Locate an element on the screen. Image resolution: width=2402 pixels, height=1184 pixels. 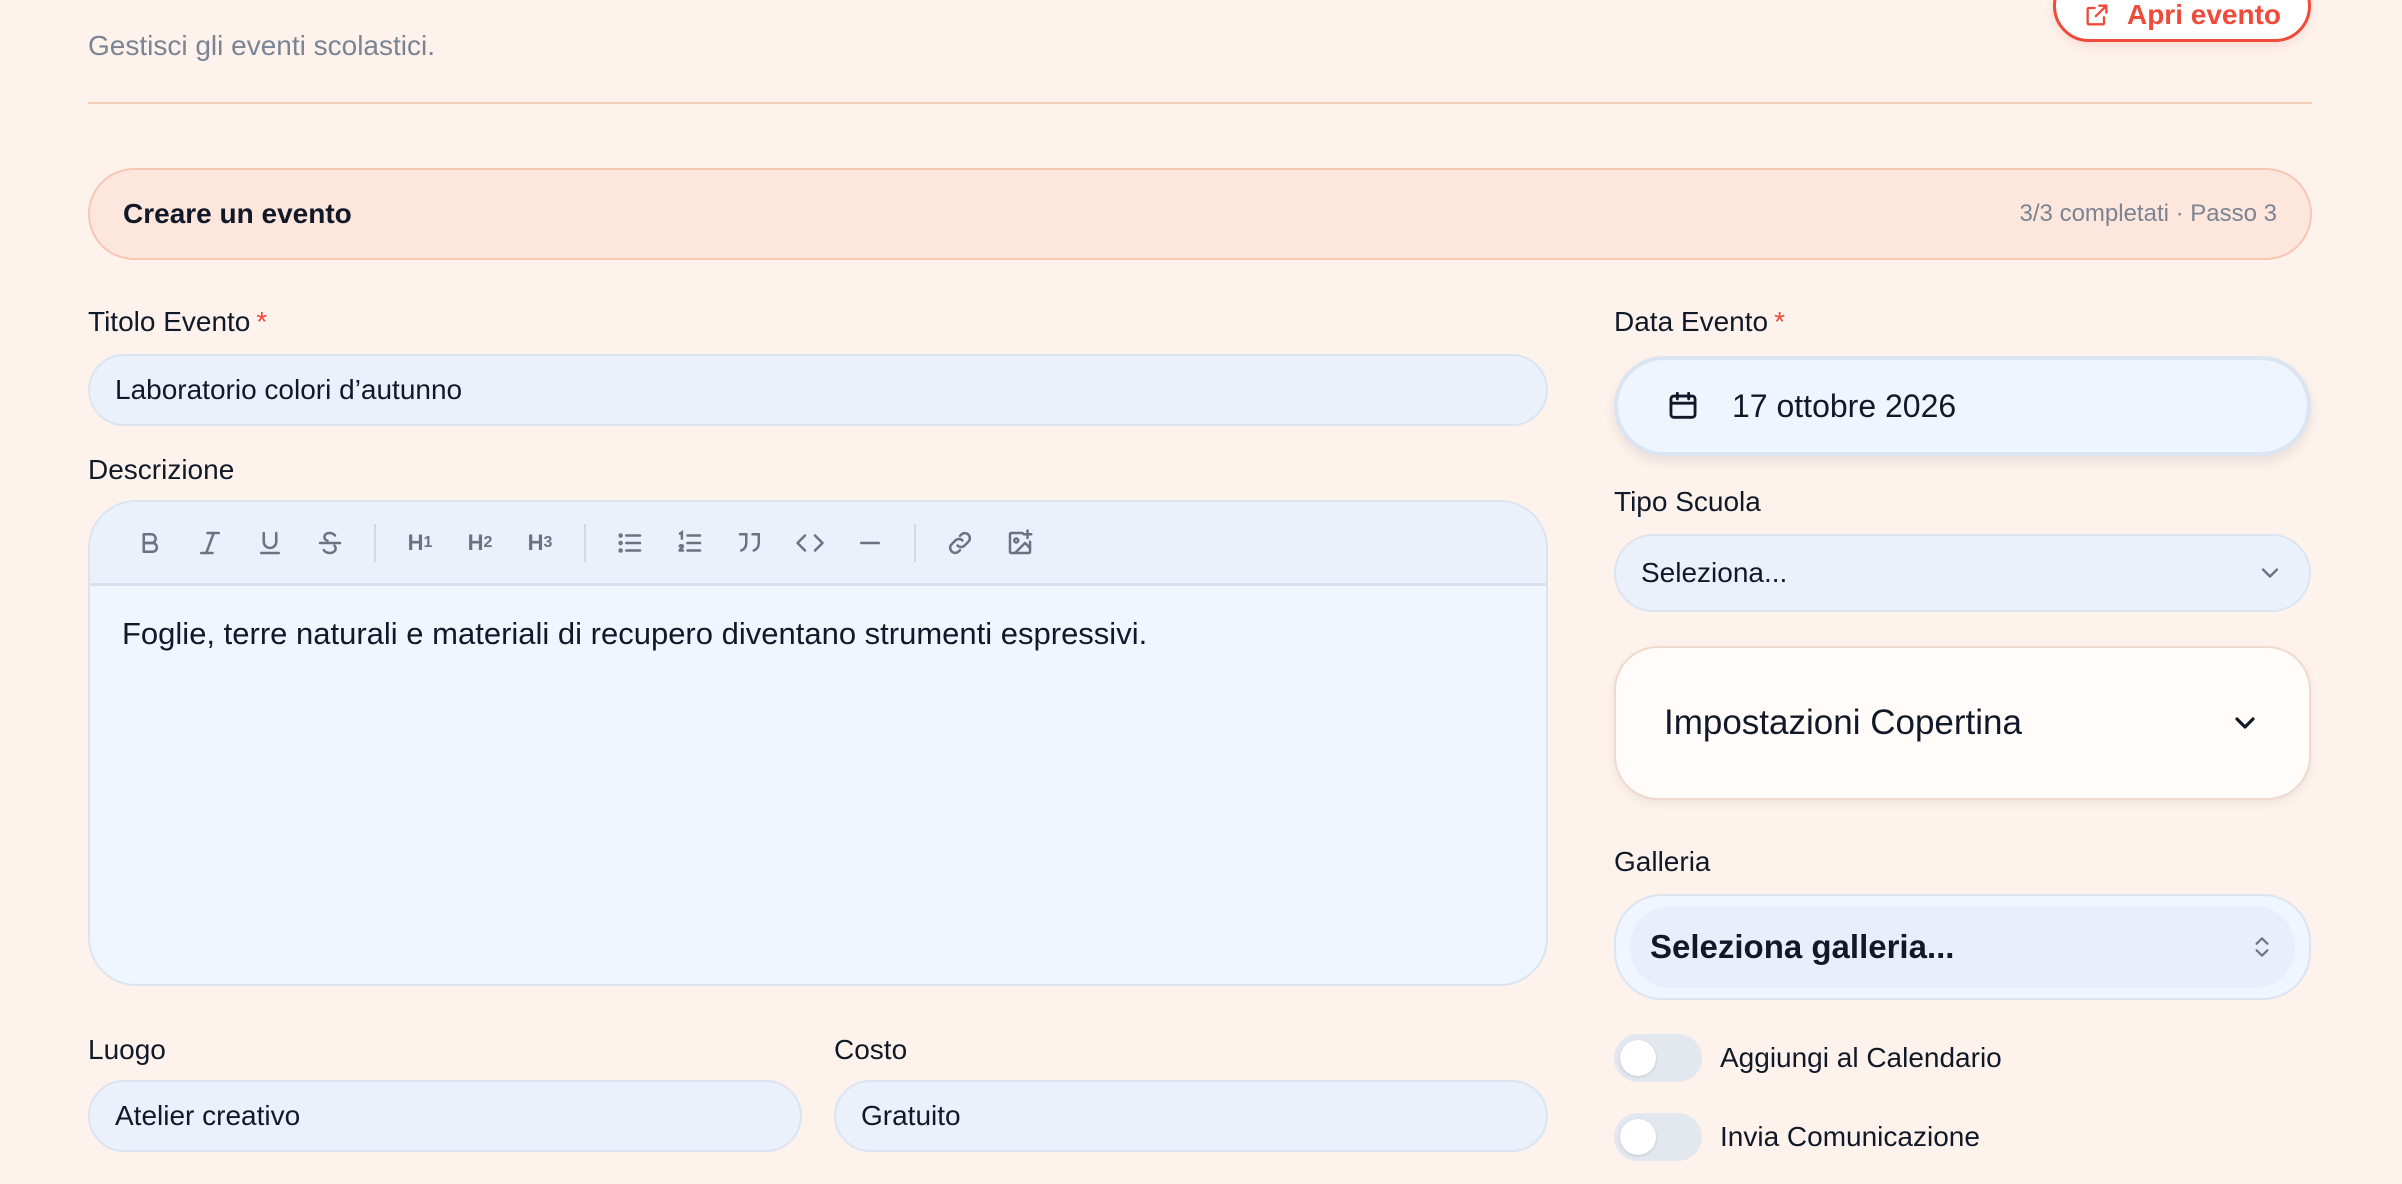
strikethrough-button is located at coordinates (330, 543).